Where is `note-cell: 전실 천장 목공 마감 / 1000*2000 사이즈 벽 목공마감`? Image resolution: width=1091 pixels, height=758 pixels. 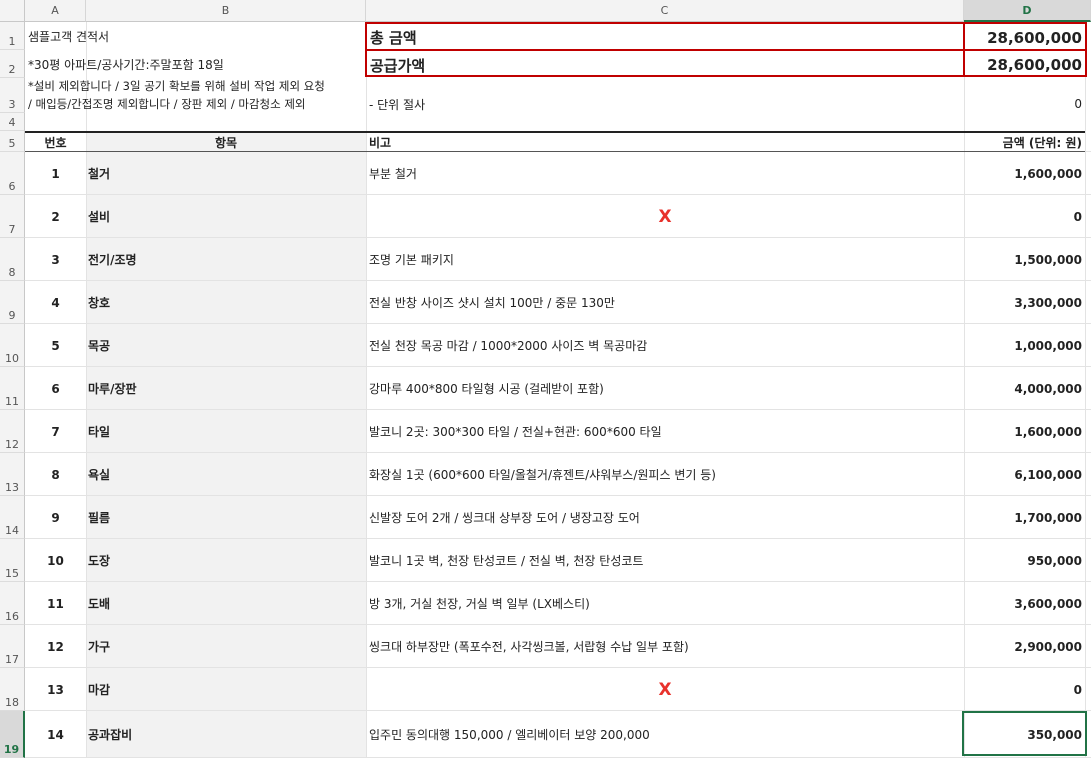 note-cell: 전실 천장 목공 마감 / 1000*2000 사이즈 벽 목공마감 is located at coordinates (508, 345).